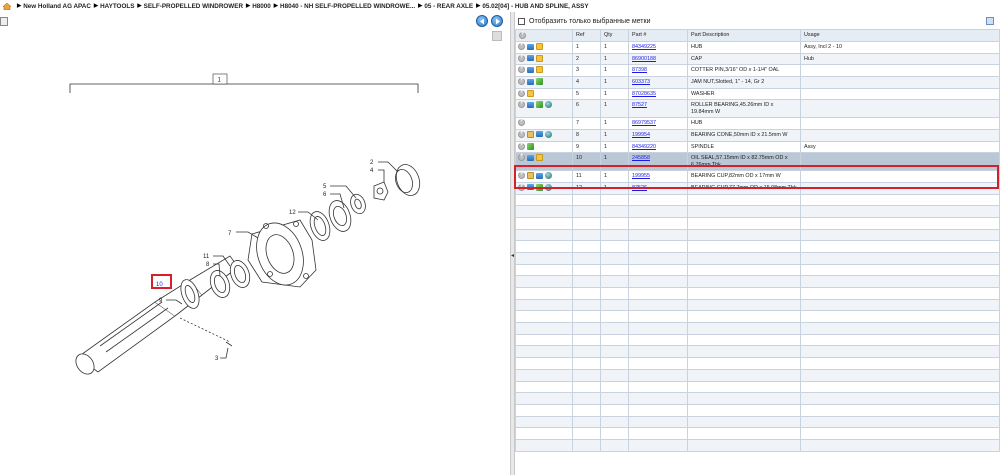 This screenshot has height=475, width=1000. What do you see at coordinates (161, 281) in the screenshot?
I see `callout-10-highlight` at bounding box center [161, 281].